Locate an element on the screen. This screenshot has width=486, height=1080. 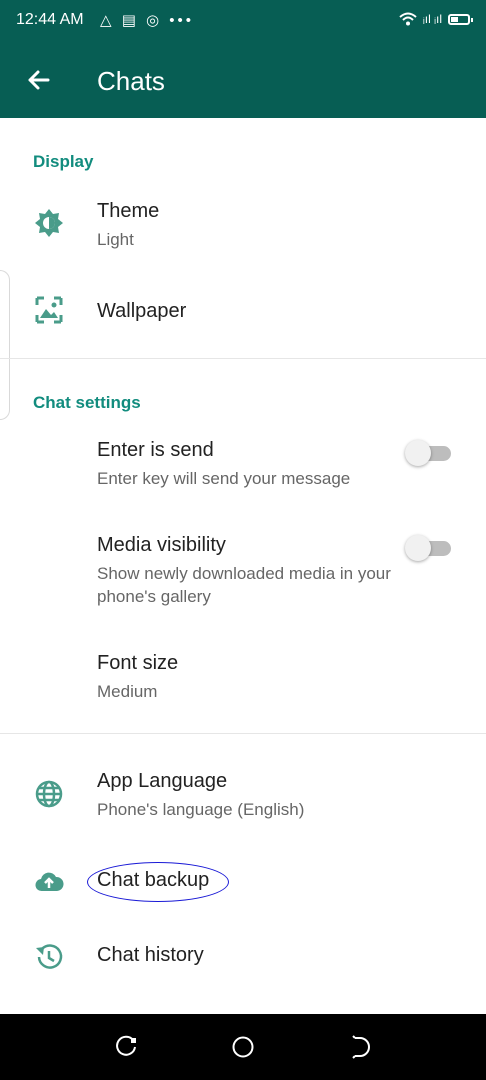
font-size-subtitle: Medium is located at coordinates (127, 691).